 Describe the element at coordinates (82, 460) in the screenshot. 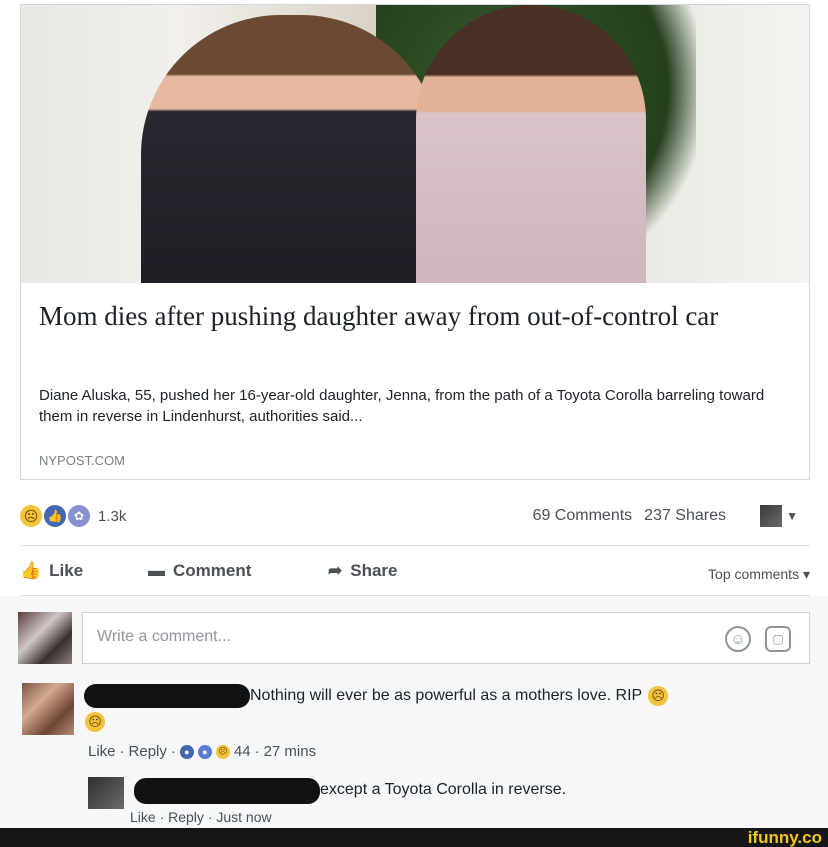

I see `article-source: NYPOST.COM` at that location.